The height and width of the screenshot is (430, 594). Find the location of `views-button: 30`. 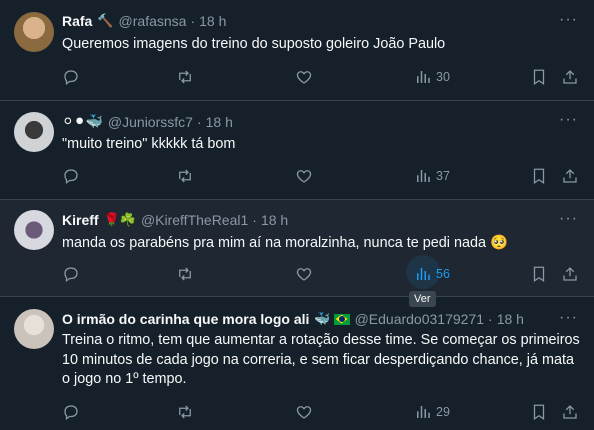

views-button: 30 is located at coordinates (432, 77).